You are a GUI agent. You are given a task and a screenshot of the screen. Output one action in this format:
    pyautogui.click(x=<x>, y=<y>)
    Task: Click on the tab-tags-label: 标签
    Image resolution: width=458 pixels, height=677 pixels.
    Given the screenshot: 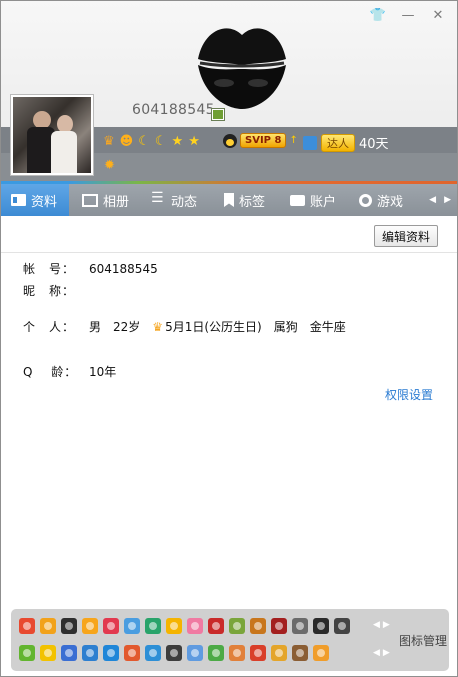 What is the action you would take?
    pyautogui.click(x=252, y=202)
    